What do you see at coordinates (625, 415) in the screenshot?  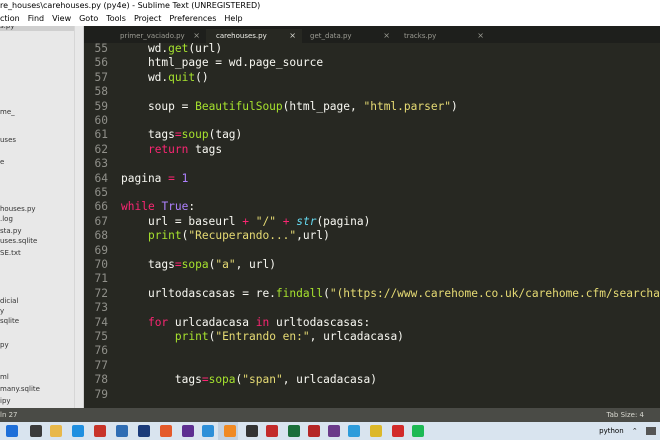 I see `tab-size-indicator: Tab Size: 4` at bounding box center [625, 415].